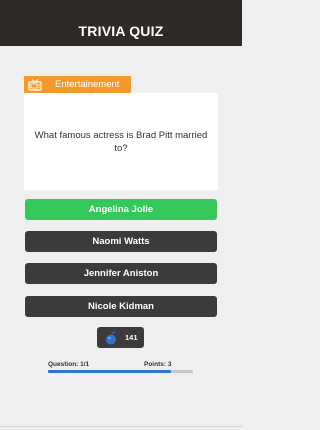 The width and height of the screenshot is (320, 430). I want to click on app-header: TRIVIA QUIZ, so click(121, 23).